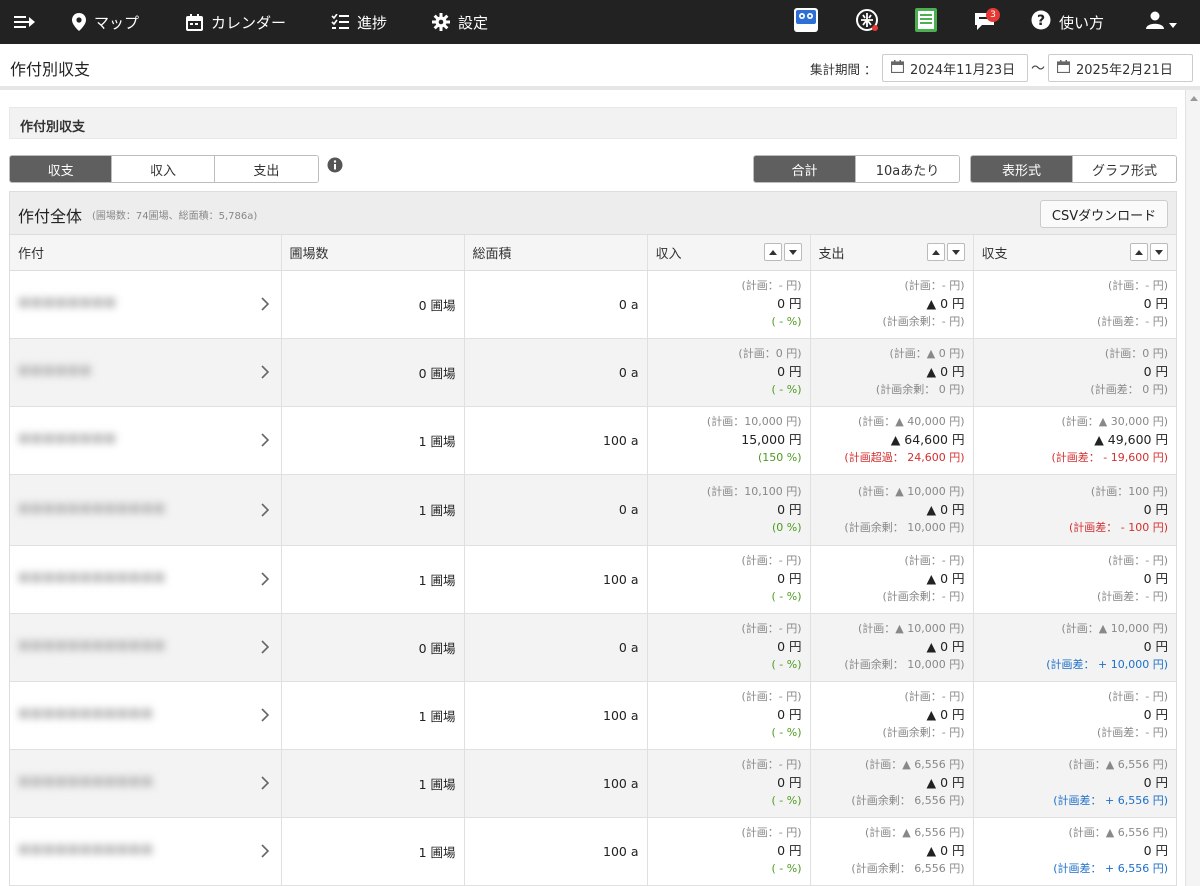  What do you see at coordinates (1110, 868) in the screenshot?
I see `balance-note: (計画差： + 6,556 円)` at bounding box center [1110, 868].